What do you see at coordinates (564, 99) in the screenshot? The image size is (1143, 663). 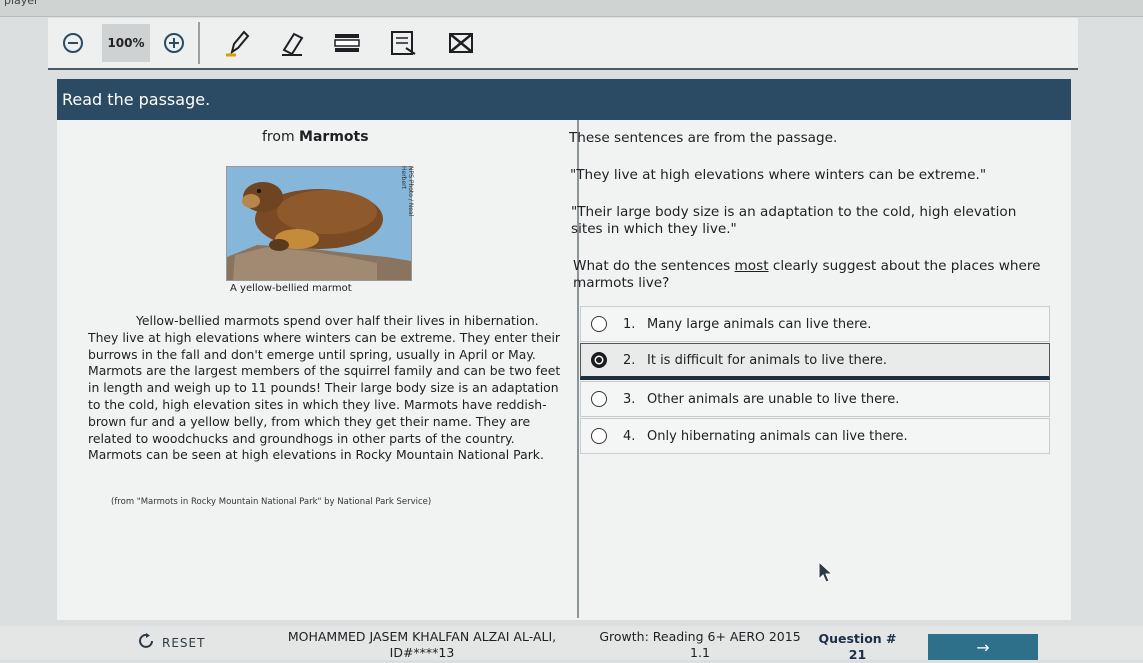 I see `instruction-header: Read the passage.` at bounding box center [564, 99].